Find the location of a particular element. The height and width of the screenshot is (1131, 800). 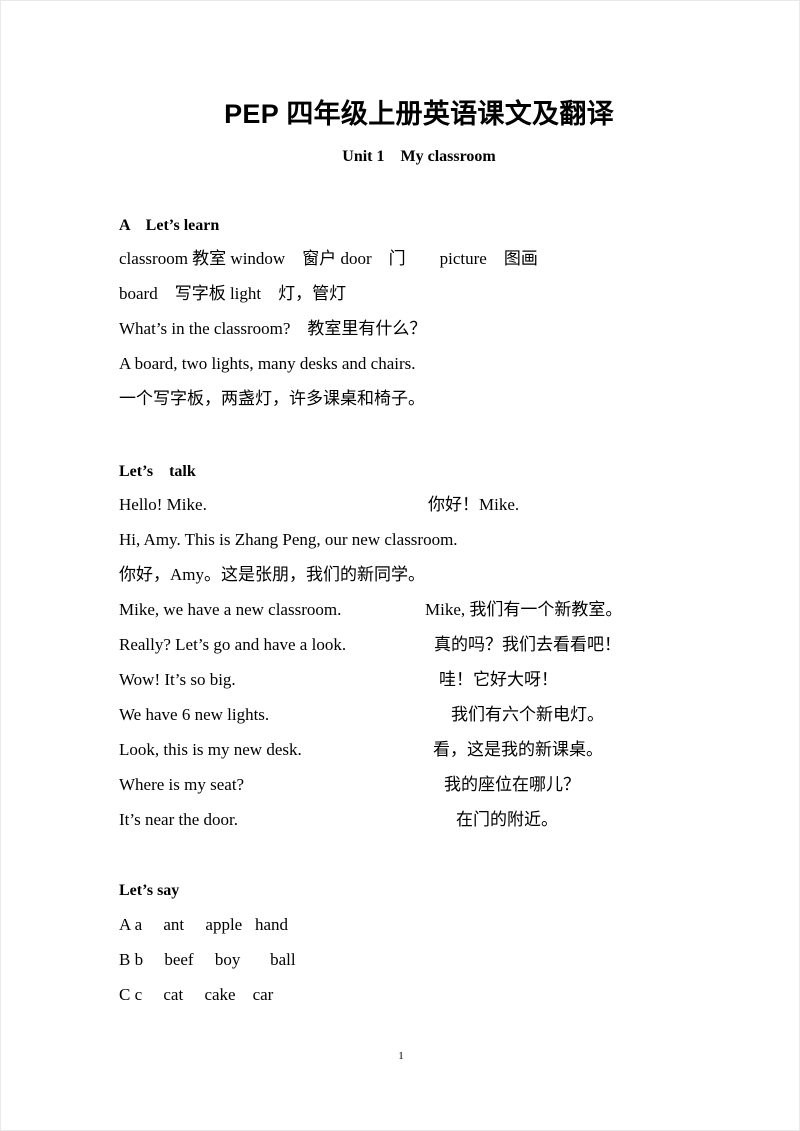

dialogue-line-english: Hello! Mike. is located at coordinates (163, 504).